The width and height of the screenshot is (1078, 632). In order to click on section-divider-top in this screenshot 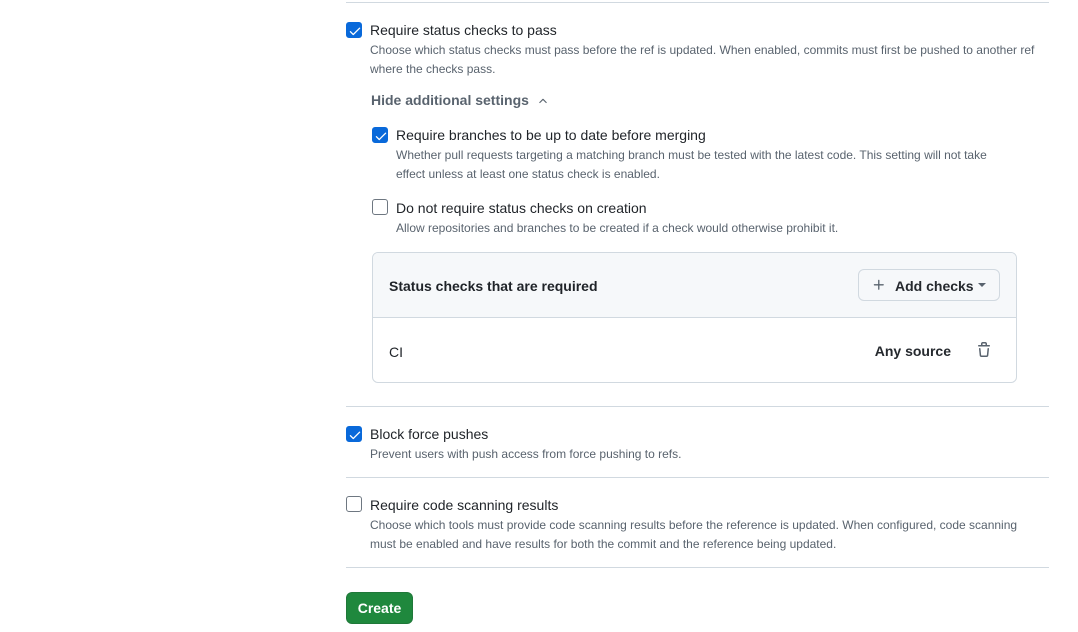, I will do `click(697, 2)`.